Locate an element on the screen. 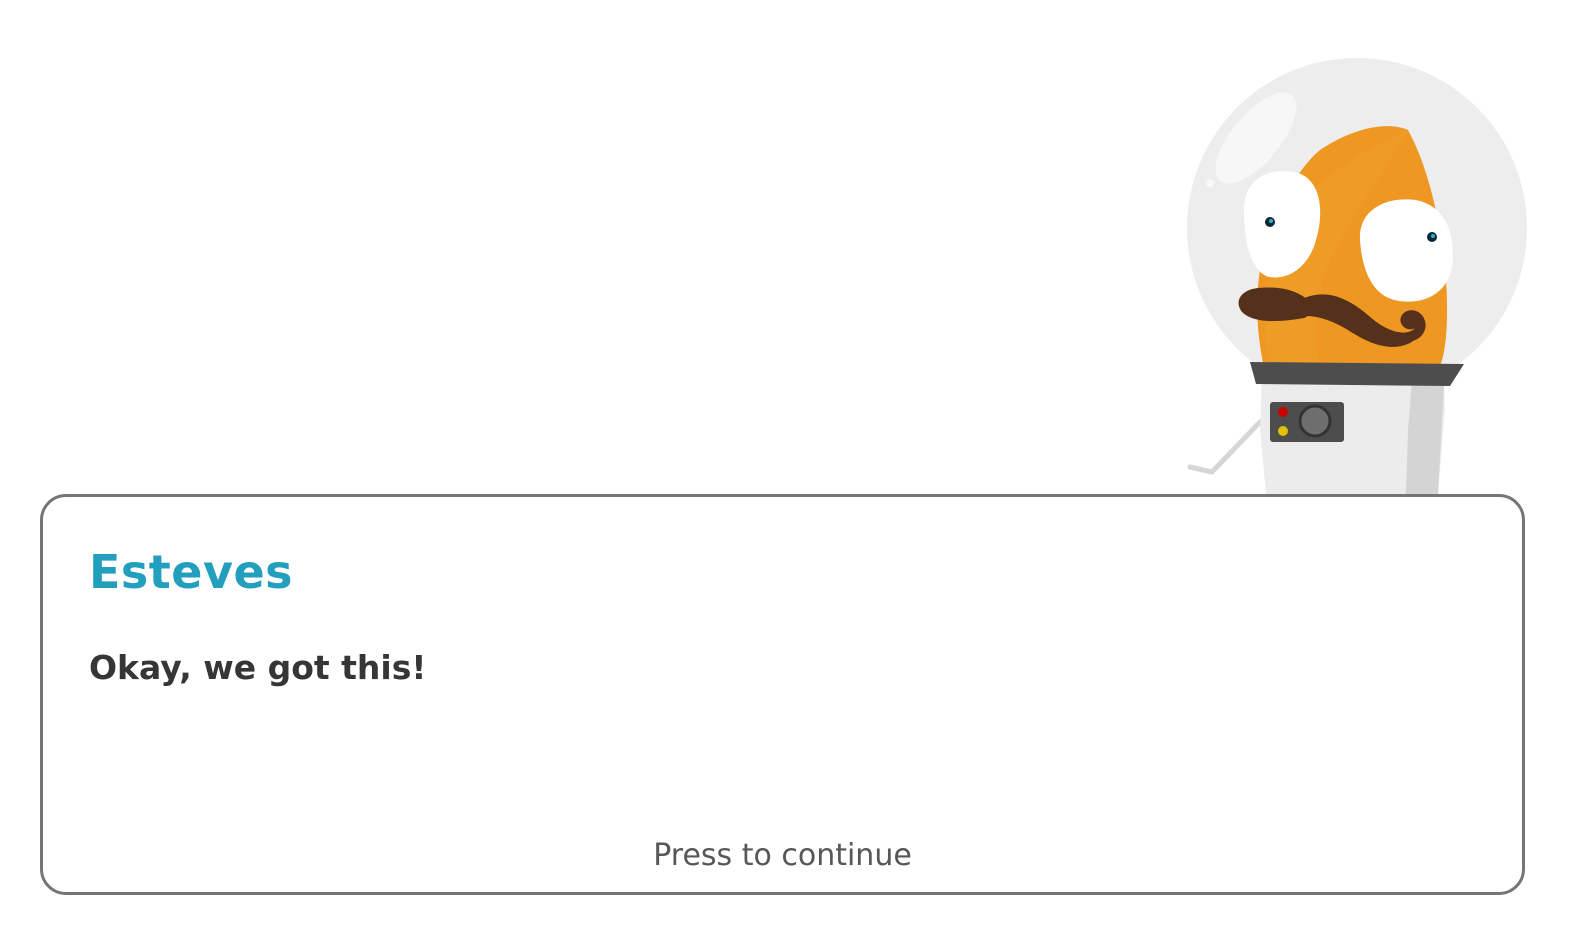  continue-prompt: Press to continue is located at coordinates (782, 856).